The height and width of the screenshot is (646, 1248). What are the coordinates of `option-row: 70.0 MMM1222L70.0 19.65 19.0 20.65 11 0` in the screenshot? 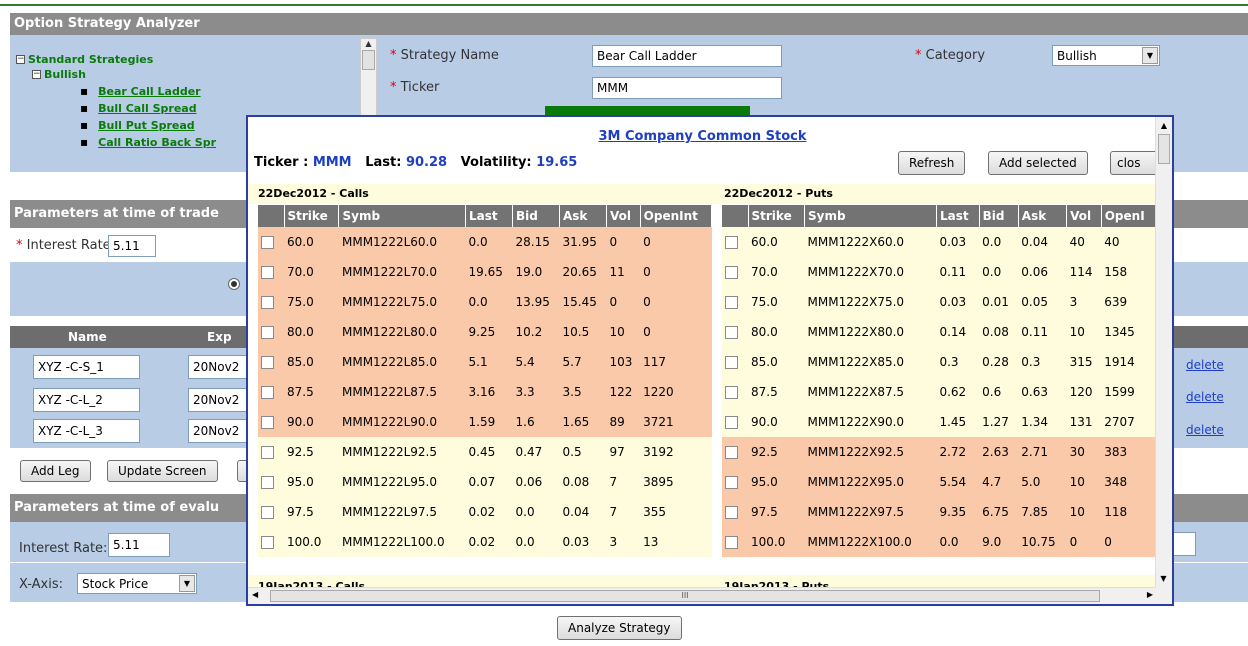 It's located at (485, 272).